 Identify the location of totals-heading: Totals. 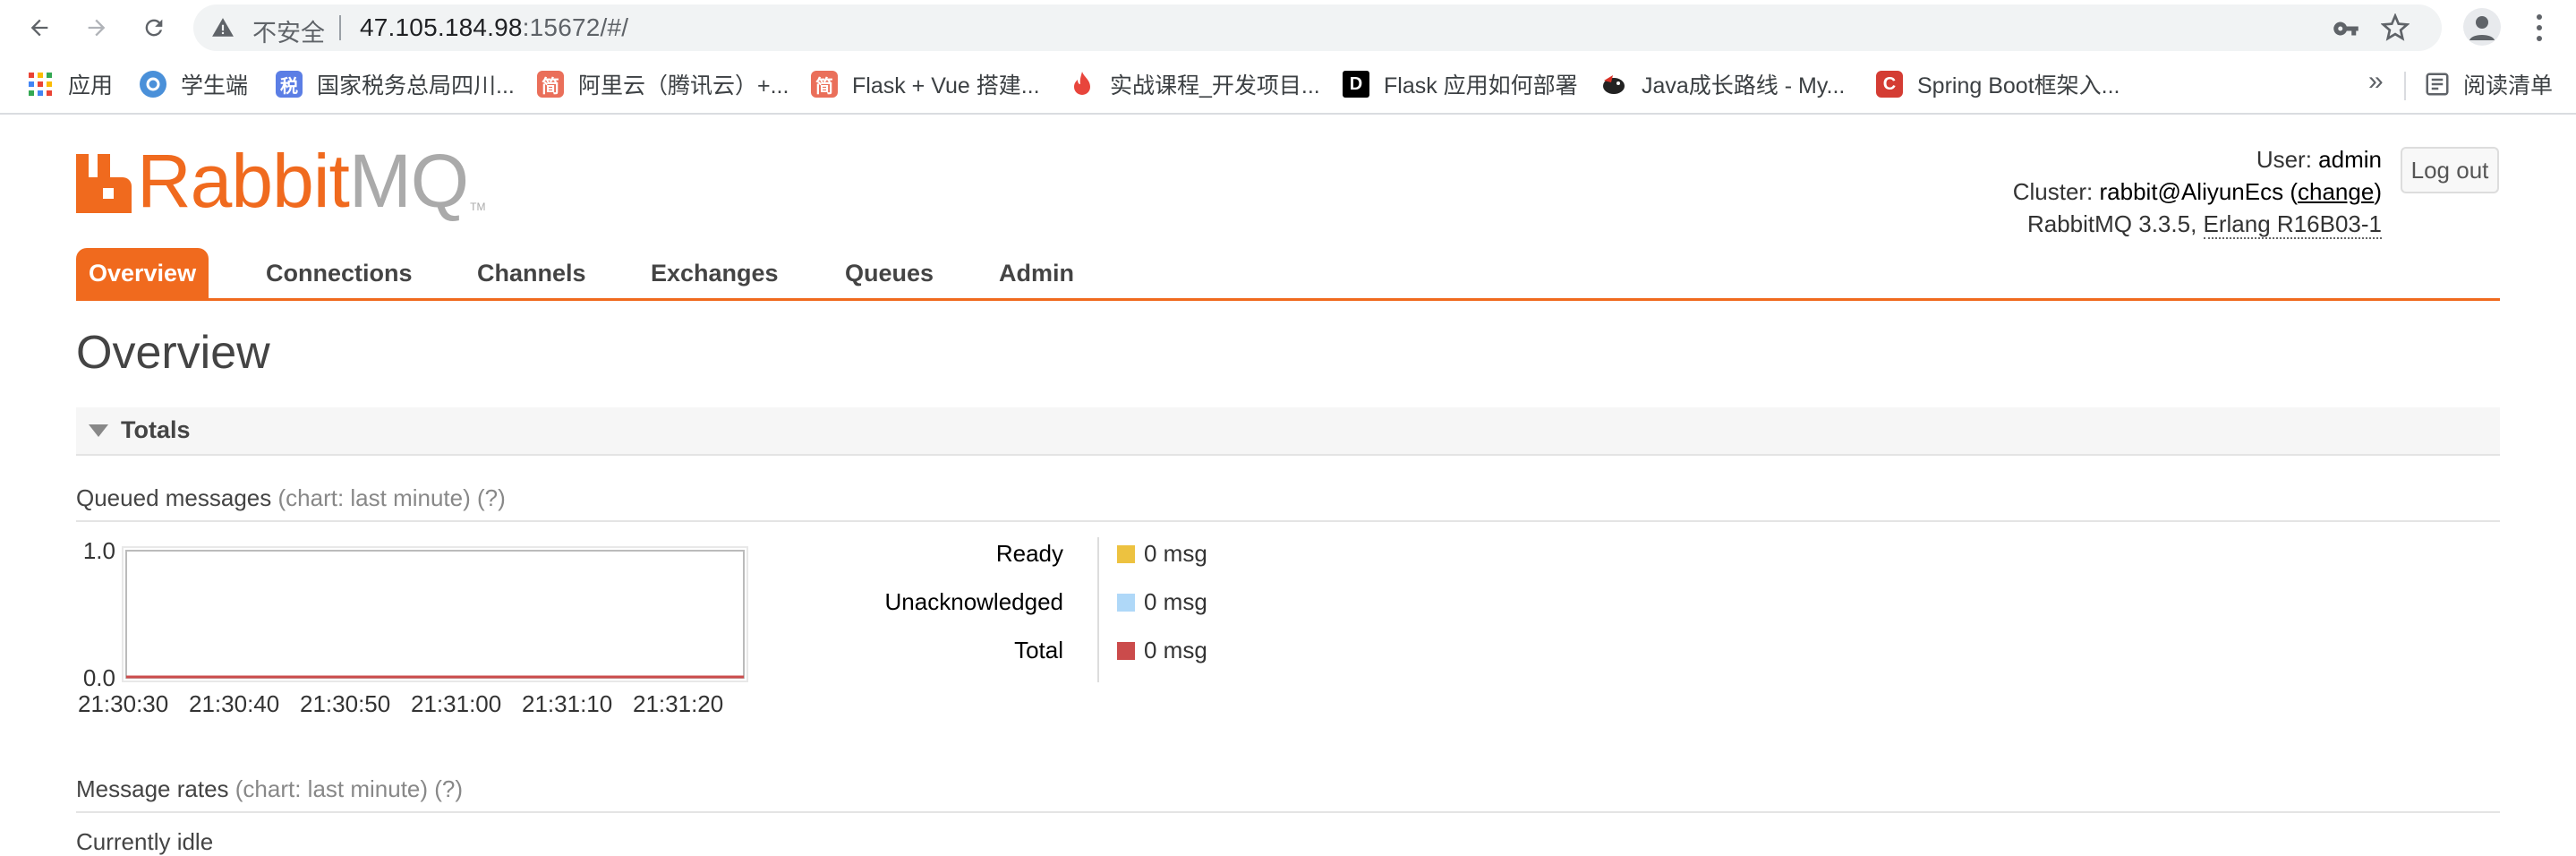
(156, 429).